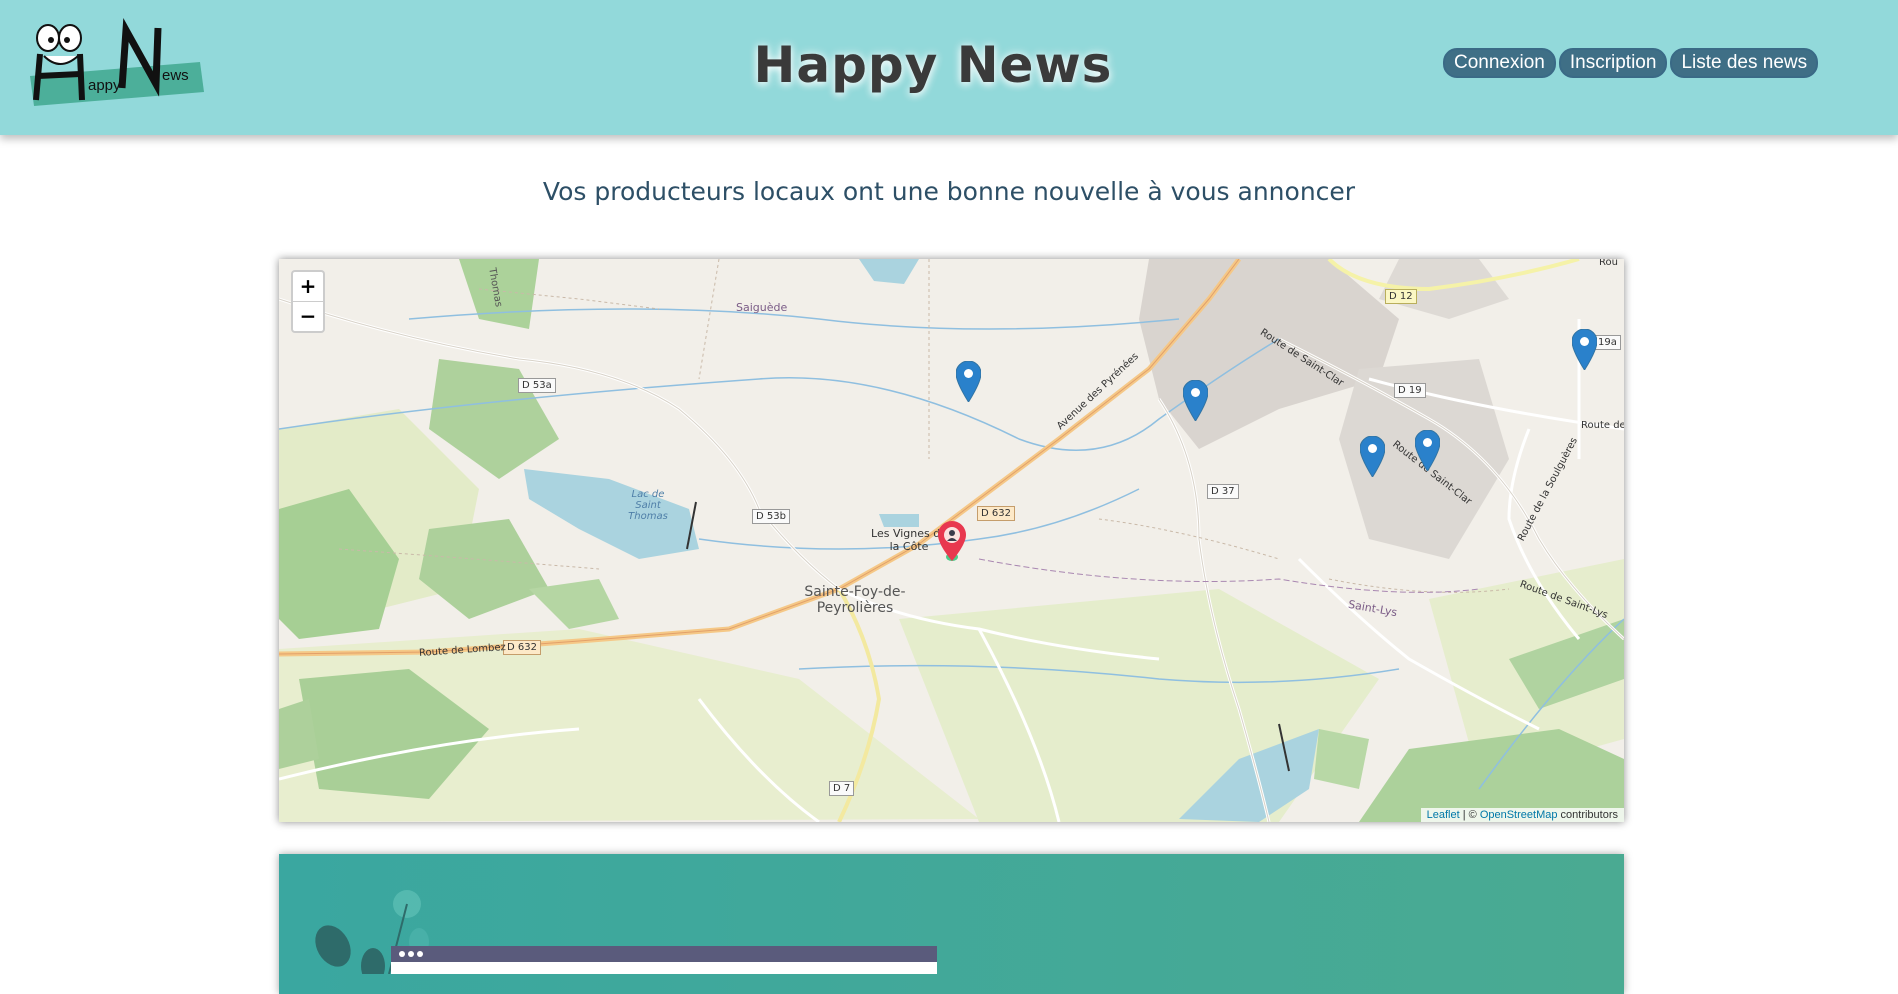 The height and width of the screenshot is (994, 1898). Describe the element at coordinates (771, 516) in the screenshot. I see `road-d53b: D 53b` at that location.